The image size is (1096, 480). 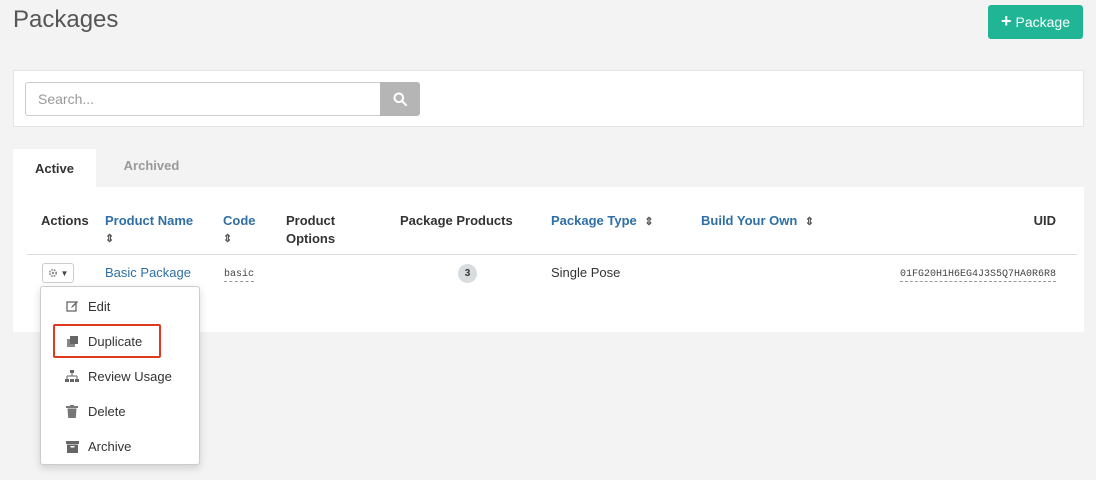 What do you see at coordinates (239, 220) in the screenshot?
I see `column-header-code-label: Code` at bounding box center [239, 220].